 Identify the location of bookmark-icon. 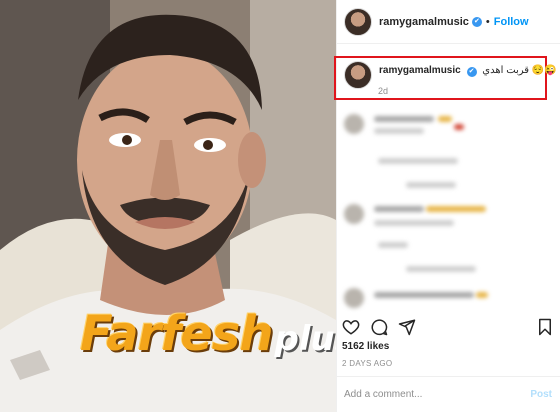
(545, 327).